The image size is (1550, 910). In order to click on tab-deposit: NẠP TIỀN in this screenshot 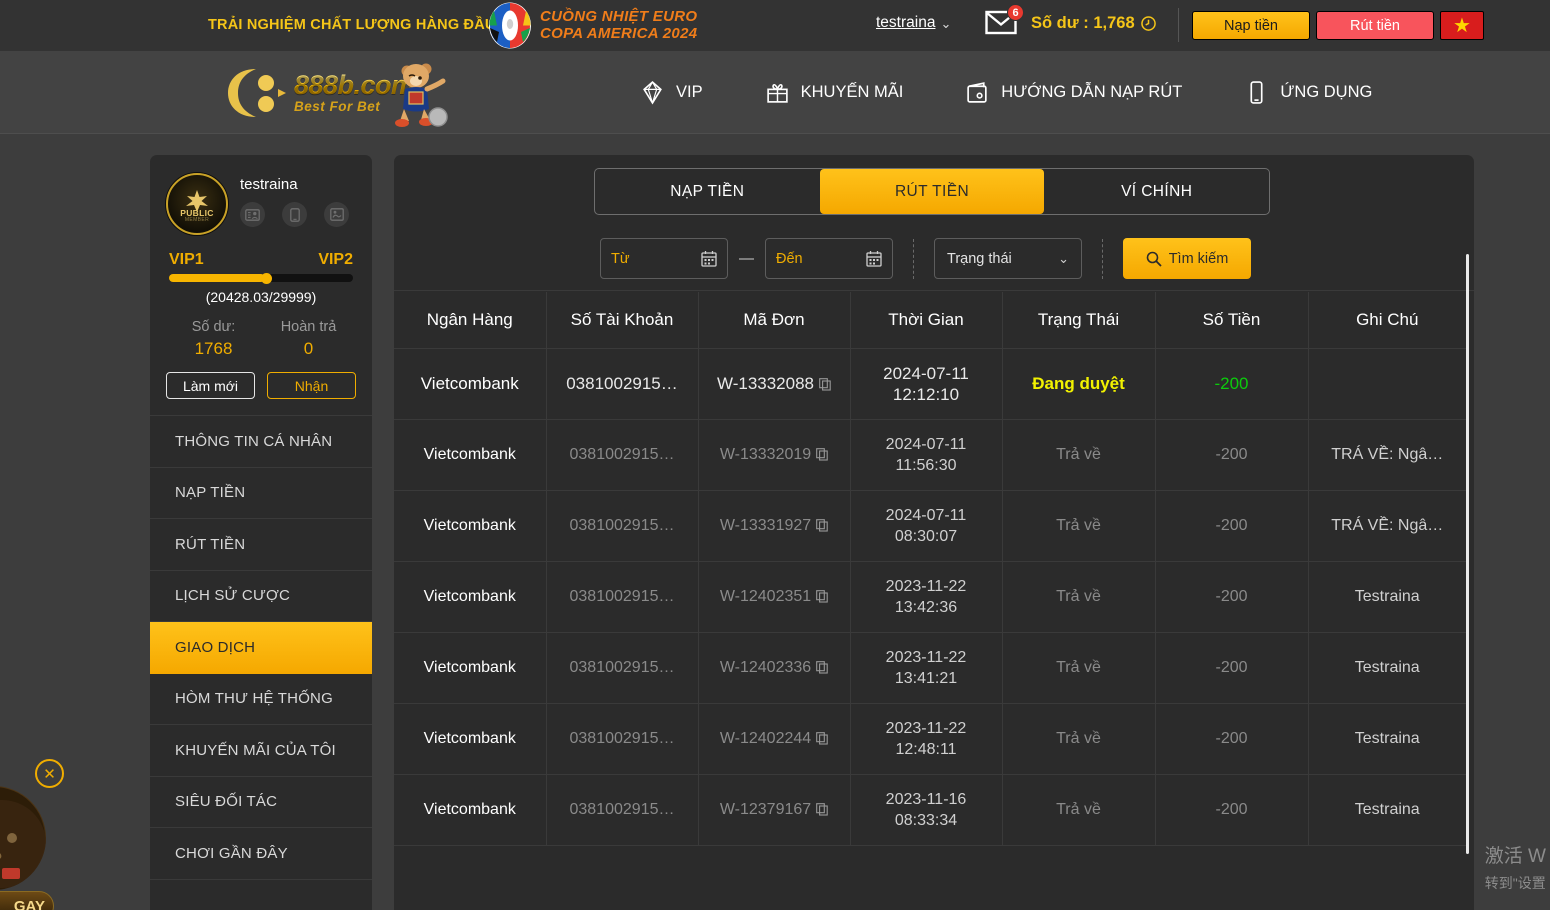, I will do `click(707, 191)`.